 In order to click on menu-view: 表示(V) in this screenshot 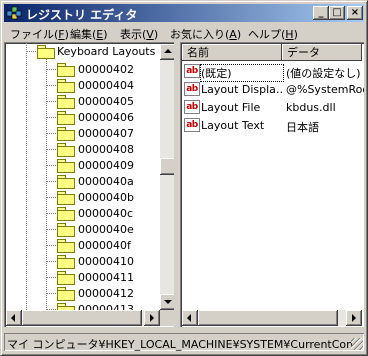, I will do `click(139, 34)`.